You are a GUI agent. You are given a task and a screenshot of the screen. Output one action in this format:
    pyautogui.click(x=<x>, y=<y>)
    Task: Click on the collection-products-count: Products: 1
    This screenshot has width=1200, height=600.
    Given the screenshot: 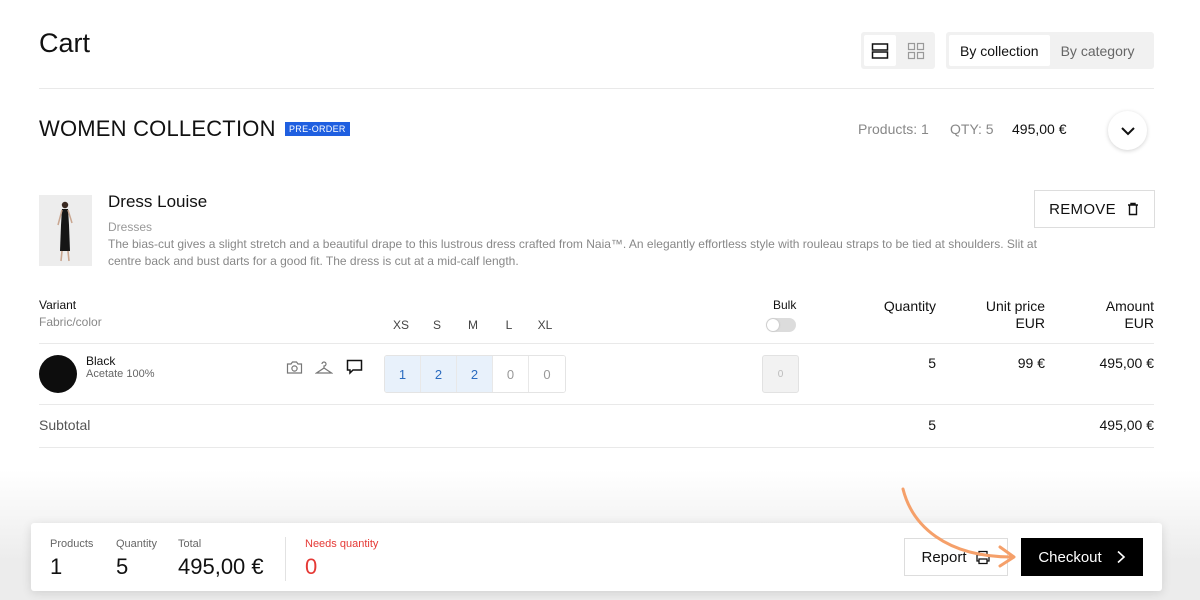 What is the action you would take?
    pyautogui.click(x=893, y=129)
    